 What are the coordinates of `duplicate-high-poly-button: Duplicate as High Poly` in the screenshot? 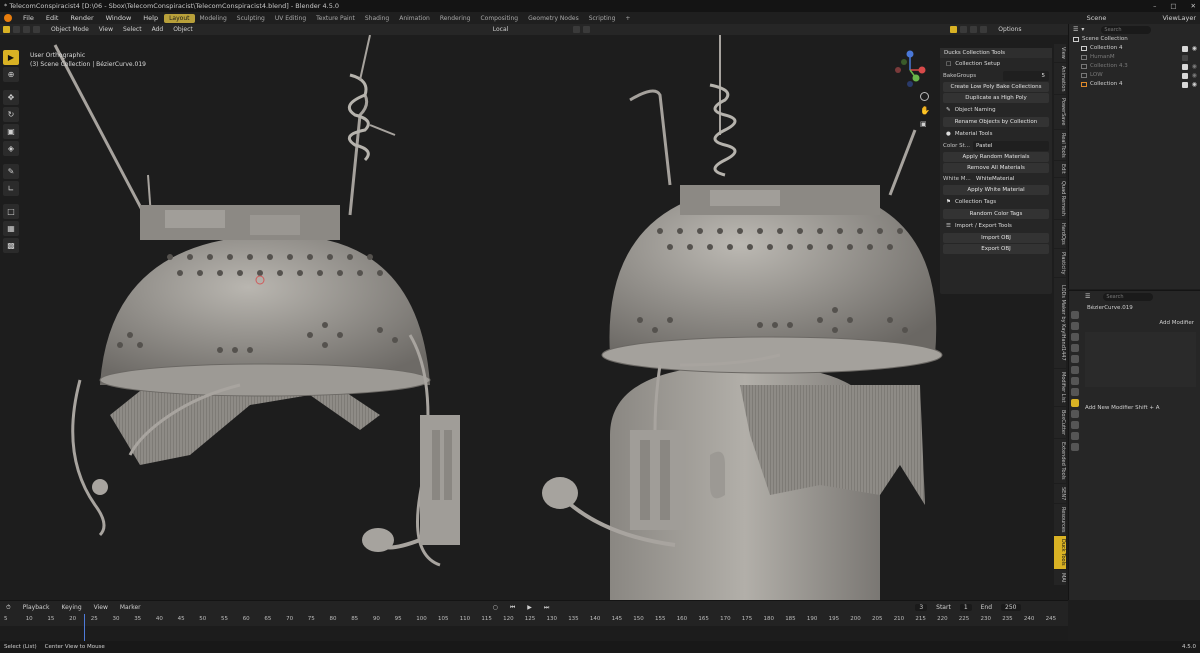 It's located at (996, 98).